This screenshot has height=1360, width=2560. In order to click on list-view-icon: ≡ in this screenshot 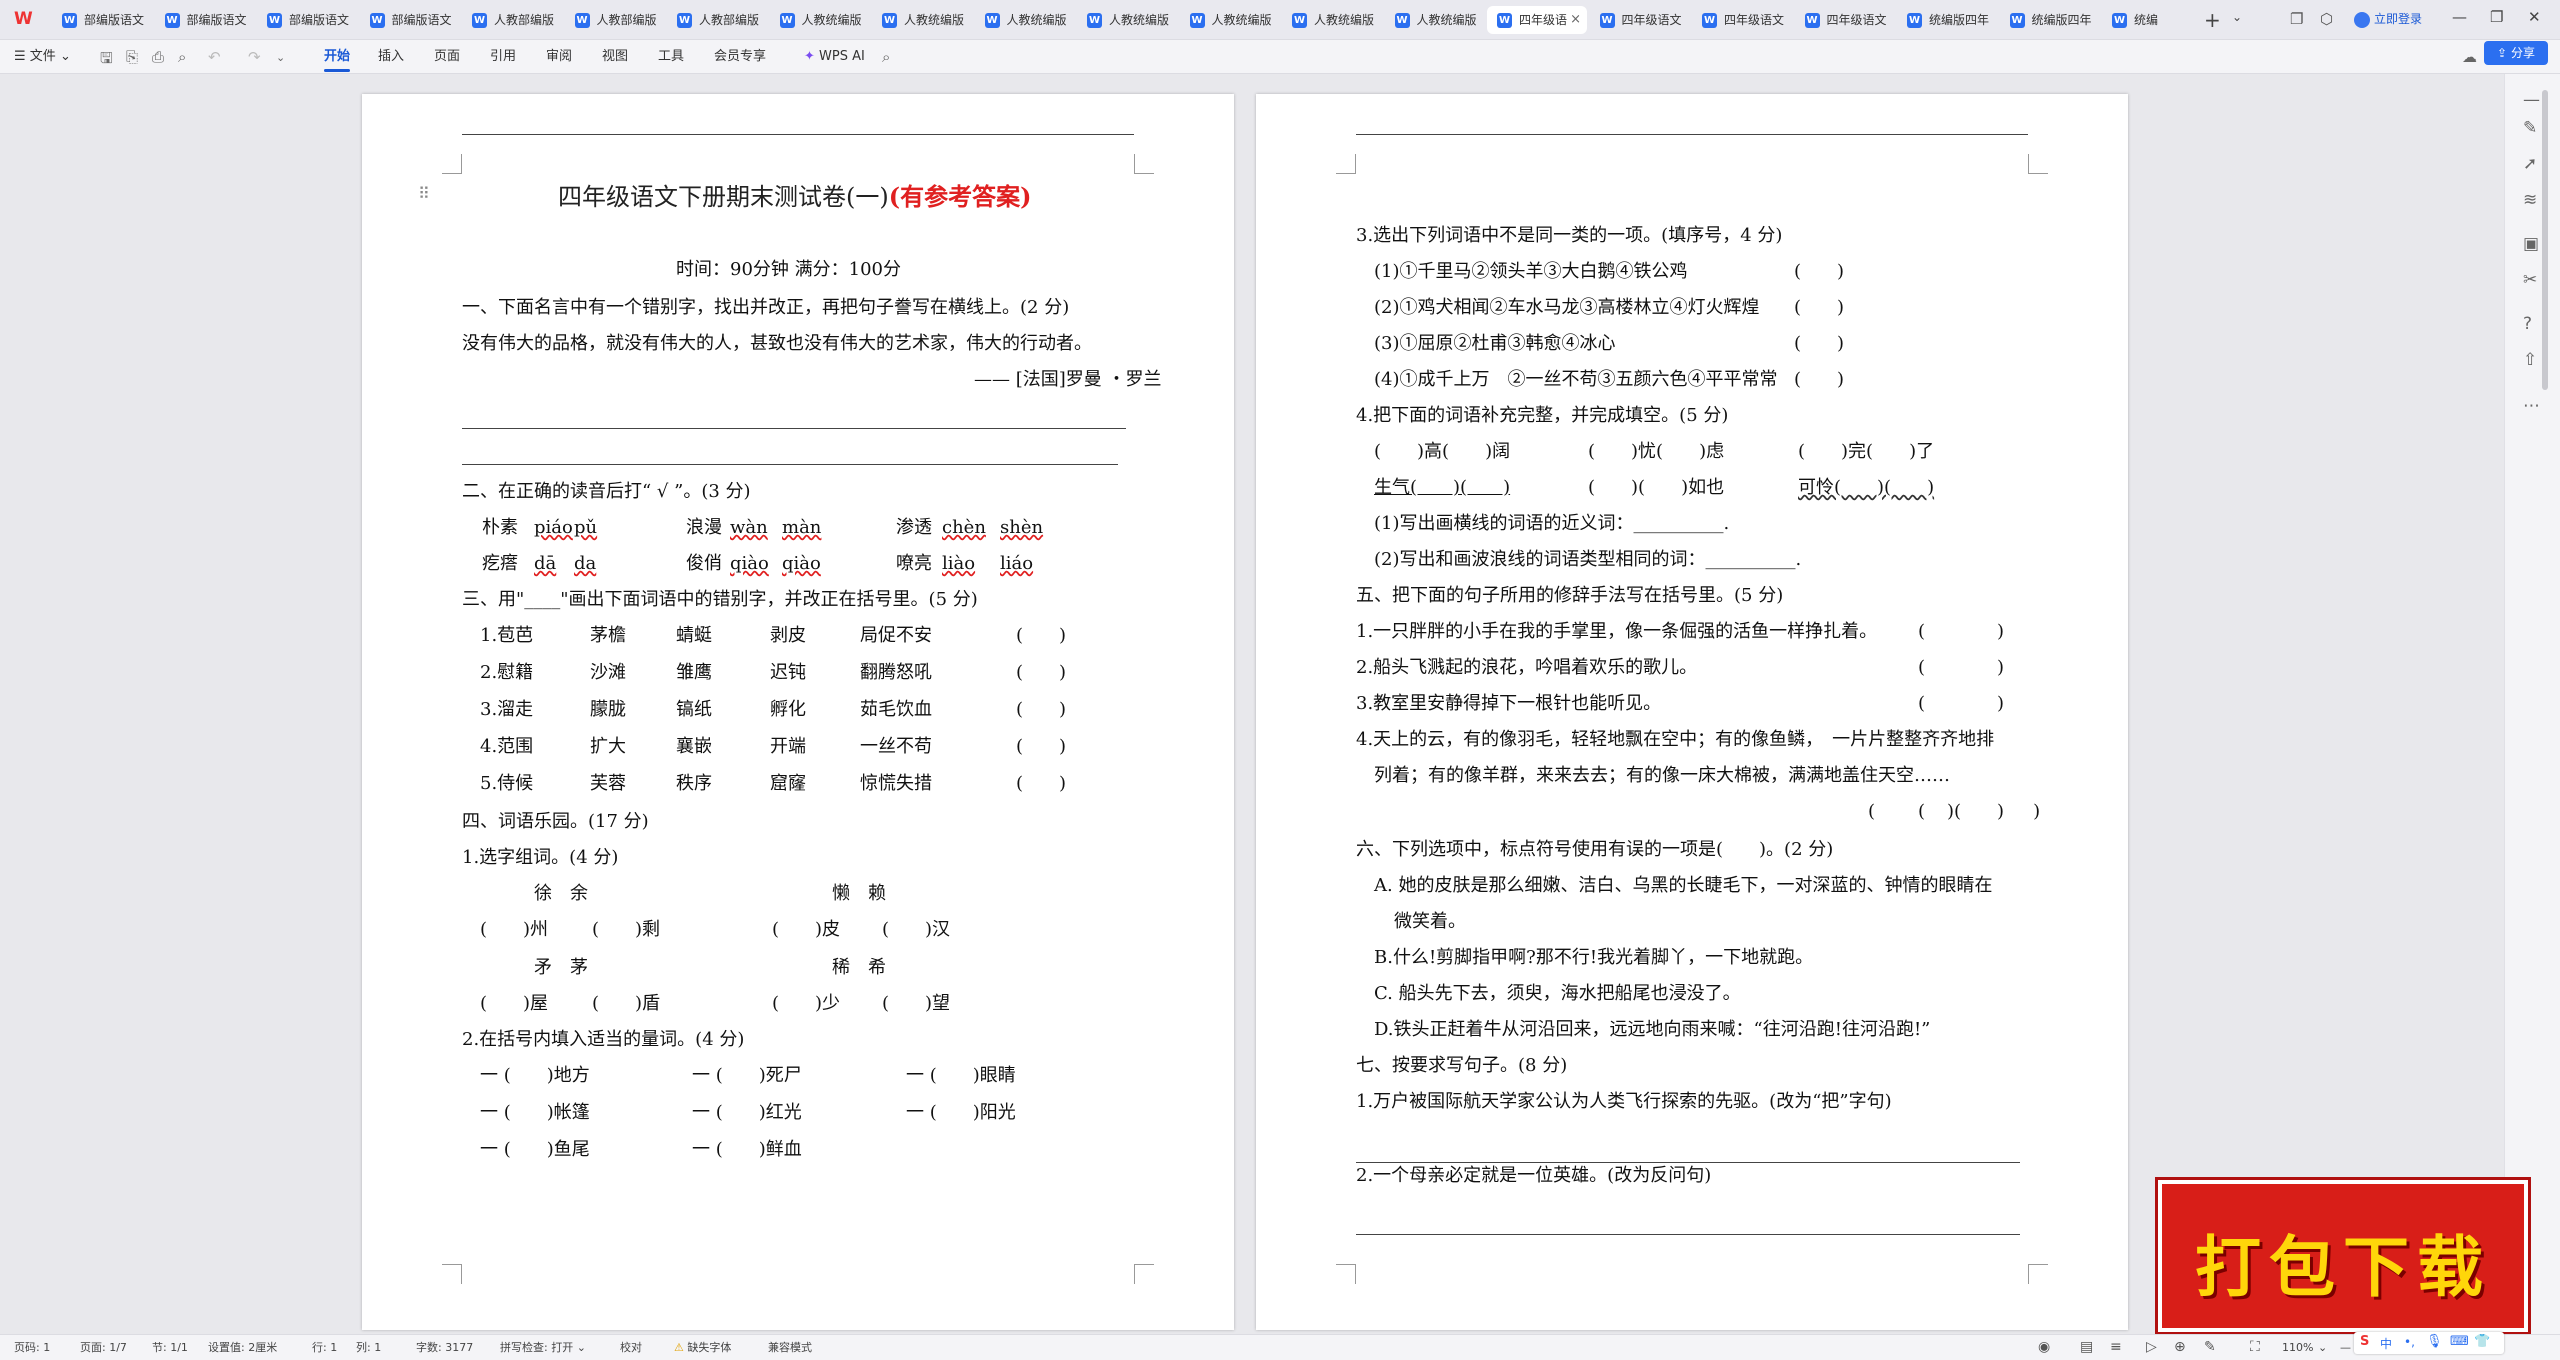, I will do `click(2116, 1347)`.